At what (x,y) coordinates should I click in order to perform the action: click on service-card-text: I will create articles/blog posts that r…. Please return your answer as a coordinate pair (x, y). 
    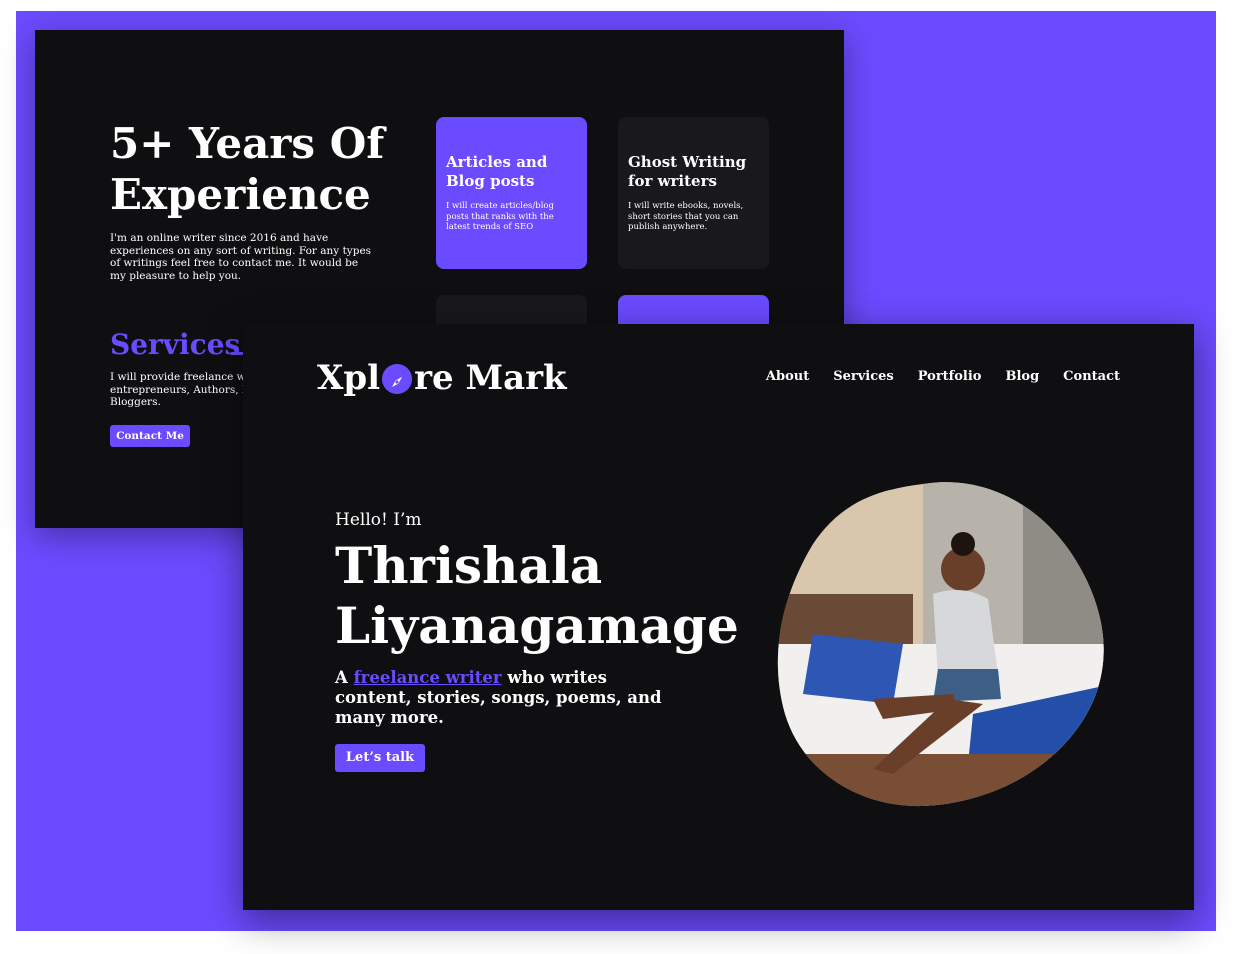
    Looking at the image, I should click on (500, 216).